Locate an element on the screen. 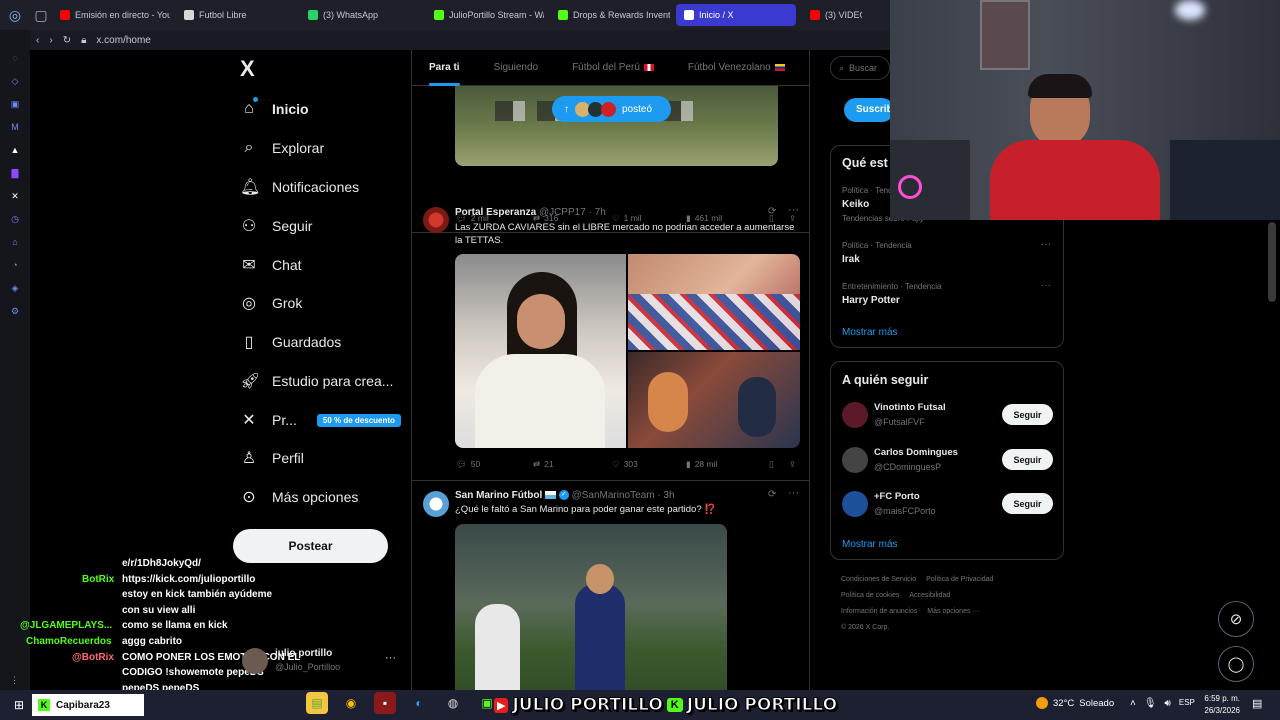  share-icon: ⇪ is located at coordinates (792, 464).